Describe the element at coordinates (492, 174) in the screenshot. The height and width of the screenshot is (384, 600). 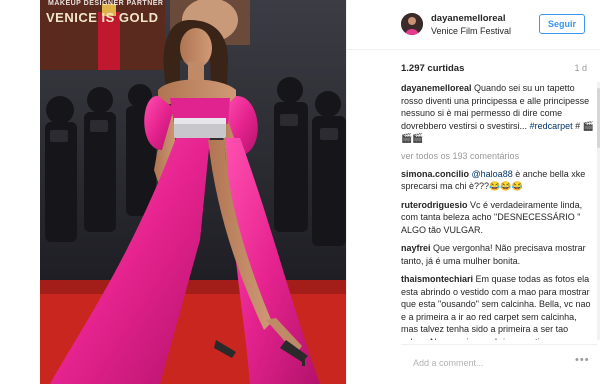
I see `comment-mention: @haloa88` at that location.